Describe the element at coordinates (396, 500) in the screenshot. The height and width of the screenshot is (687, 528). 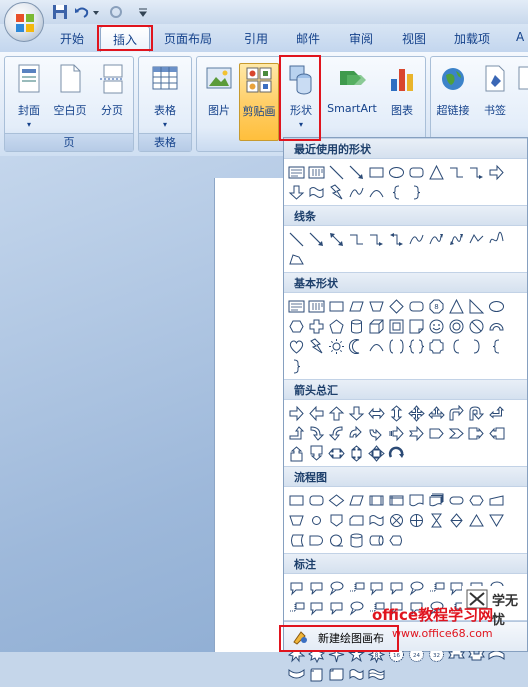
I see `shape-internal-icon` at that location.